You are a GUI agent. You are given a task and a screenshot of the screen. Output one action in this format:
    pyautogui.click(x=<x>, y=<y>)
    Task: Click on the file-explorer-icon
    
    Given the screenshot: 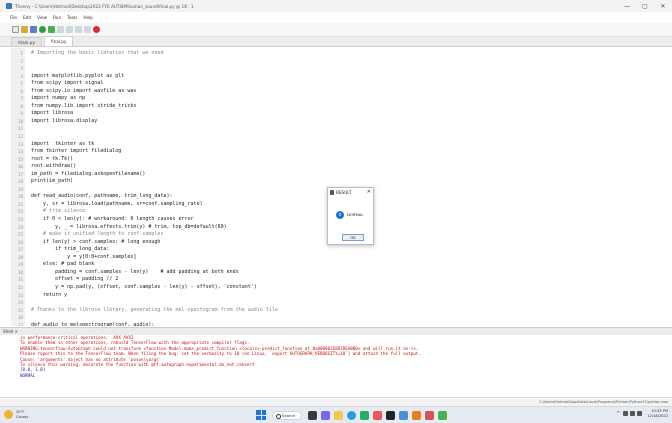 What is the action you would take?
    pyautogui.click(x=338, y=415)
    